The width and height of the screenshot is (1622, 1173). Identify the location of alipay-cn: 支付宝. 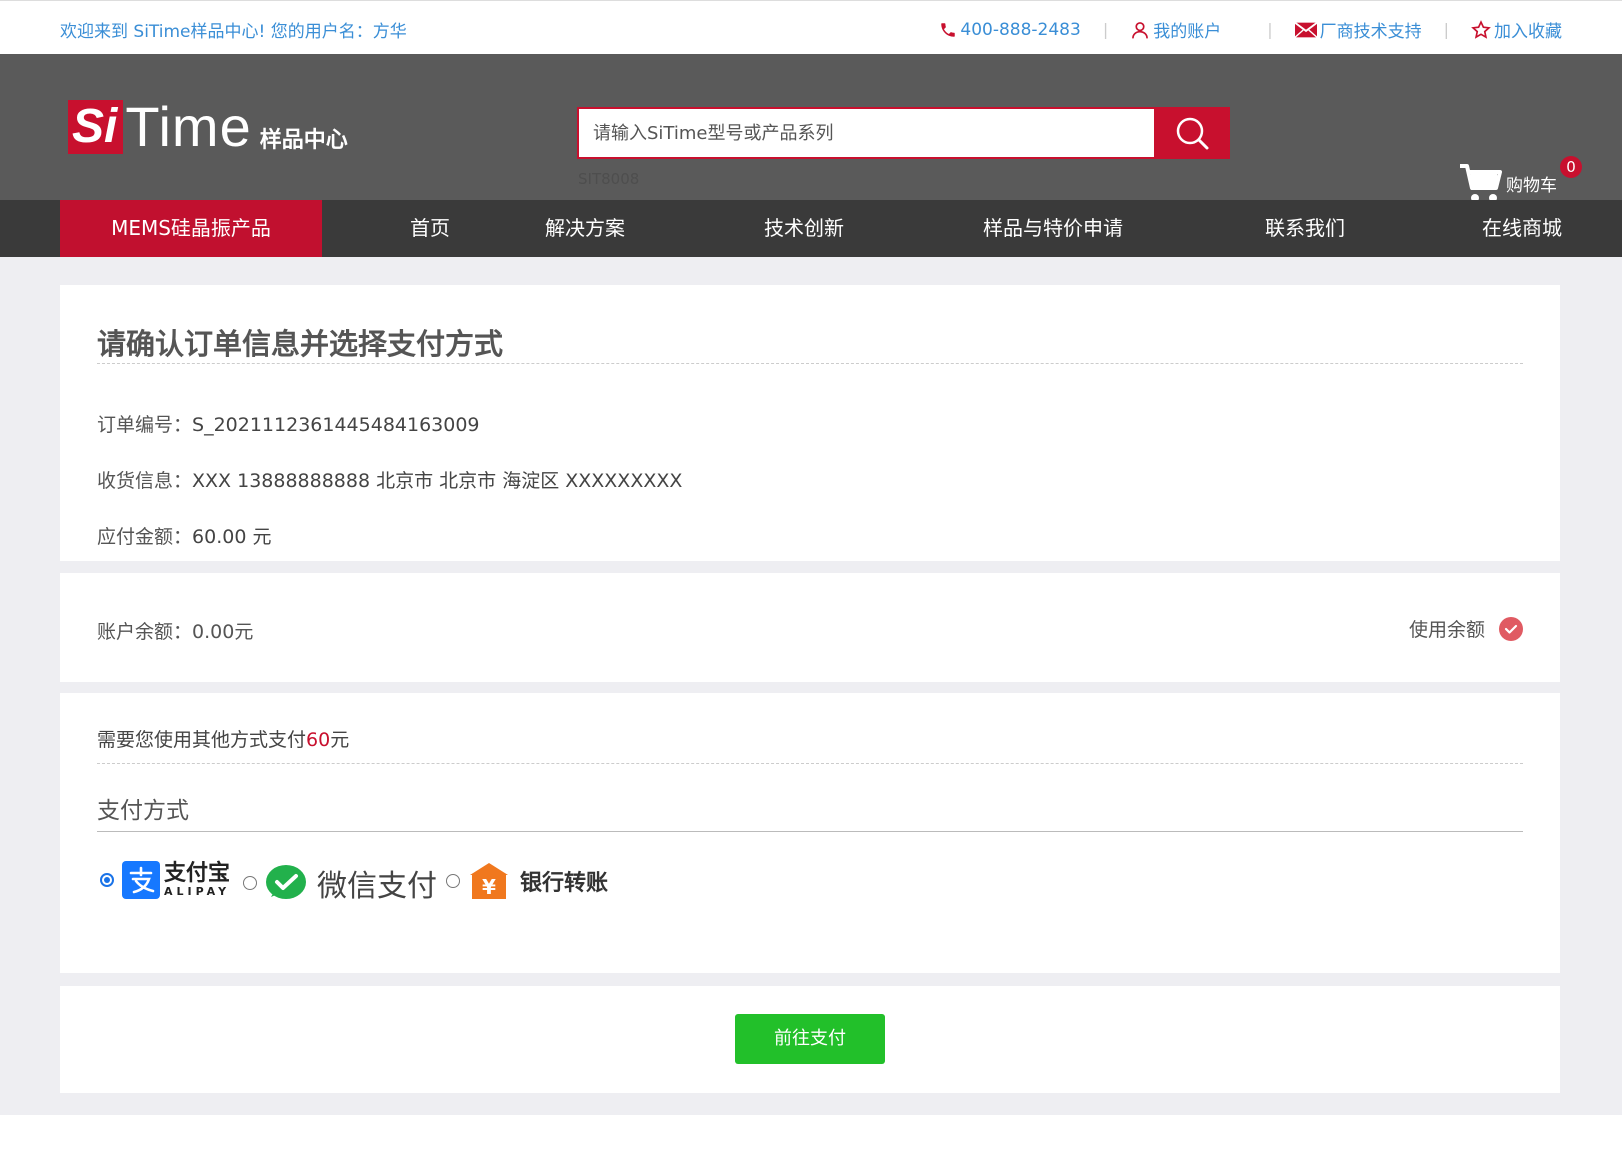
(197, 873).